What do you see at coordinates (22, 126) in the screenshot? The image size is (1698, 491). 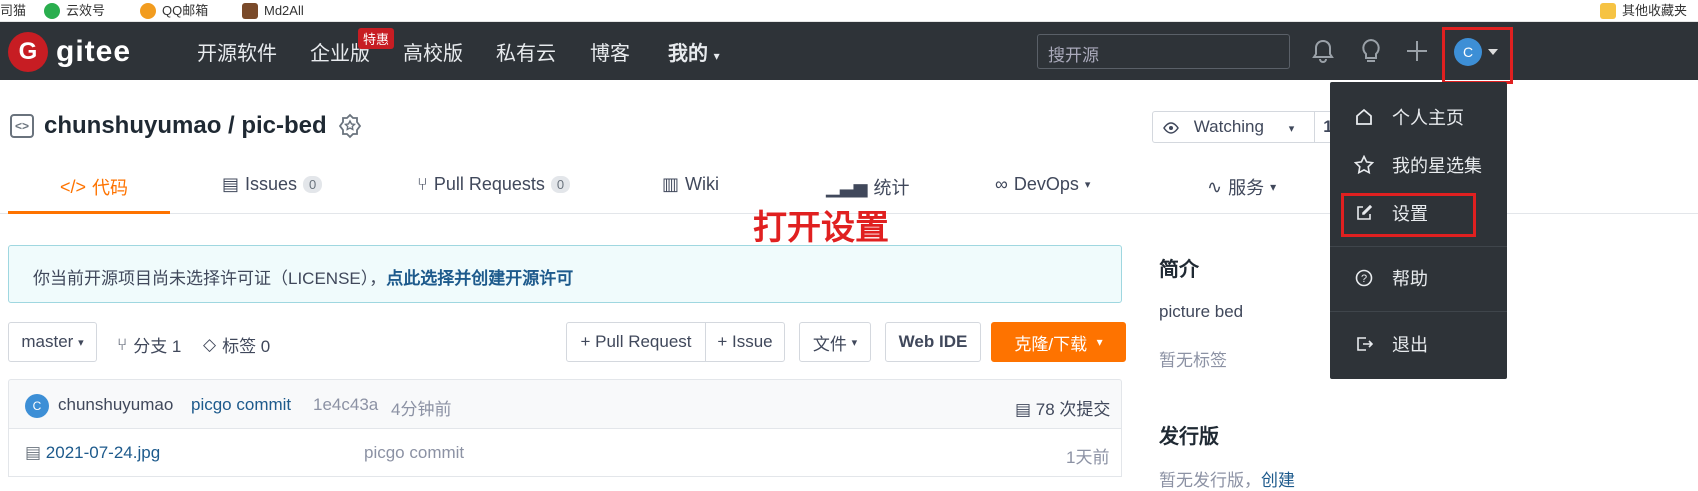 I see `code-repo-icon: <>` at bounding box center [22, 126].